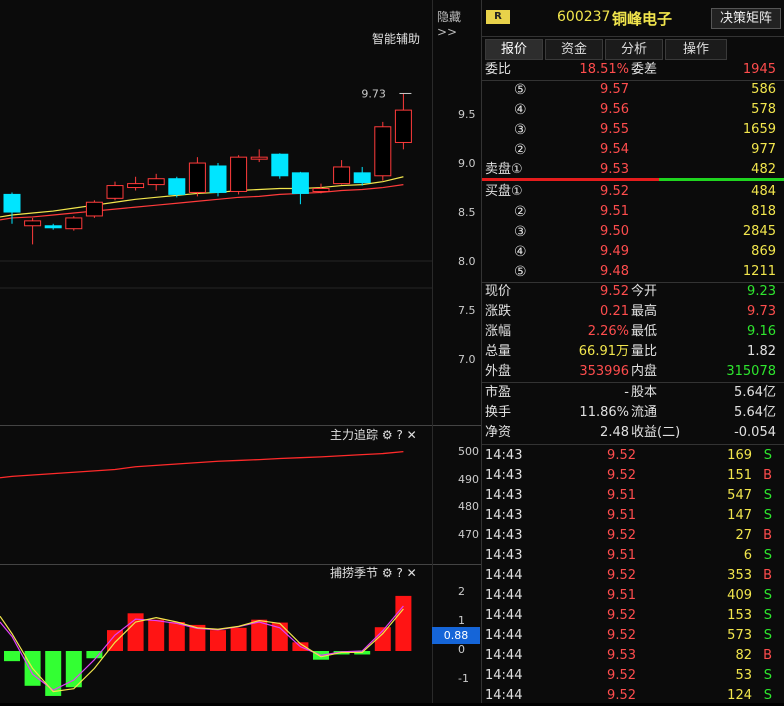  I want to click on tick-row: 14:44 9.51 409 S, so click(633, 596).